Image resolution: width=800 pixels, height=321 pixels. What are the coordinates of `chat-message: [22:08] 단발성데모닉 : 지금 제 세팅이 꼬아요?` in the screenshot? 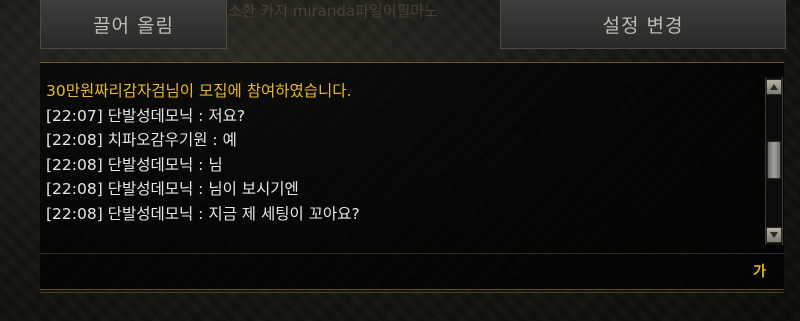 It's located at (203, 213).